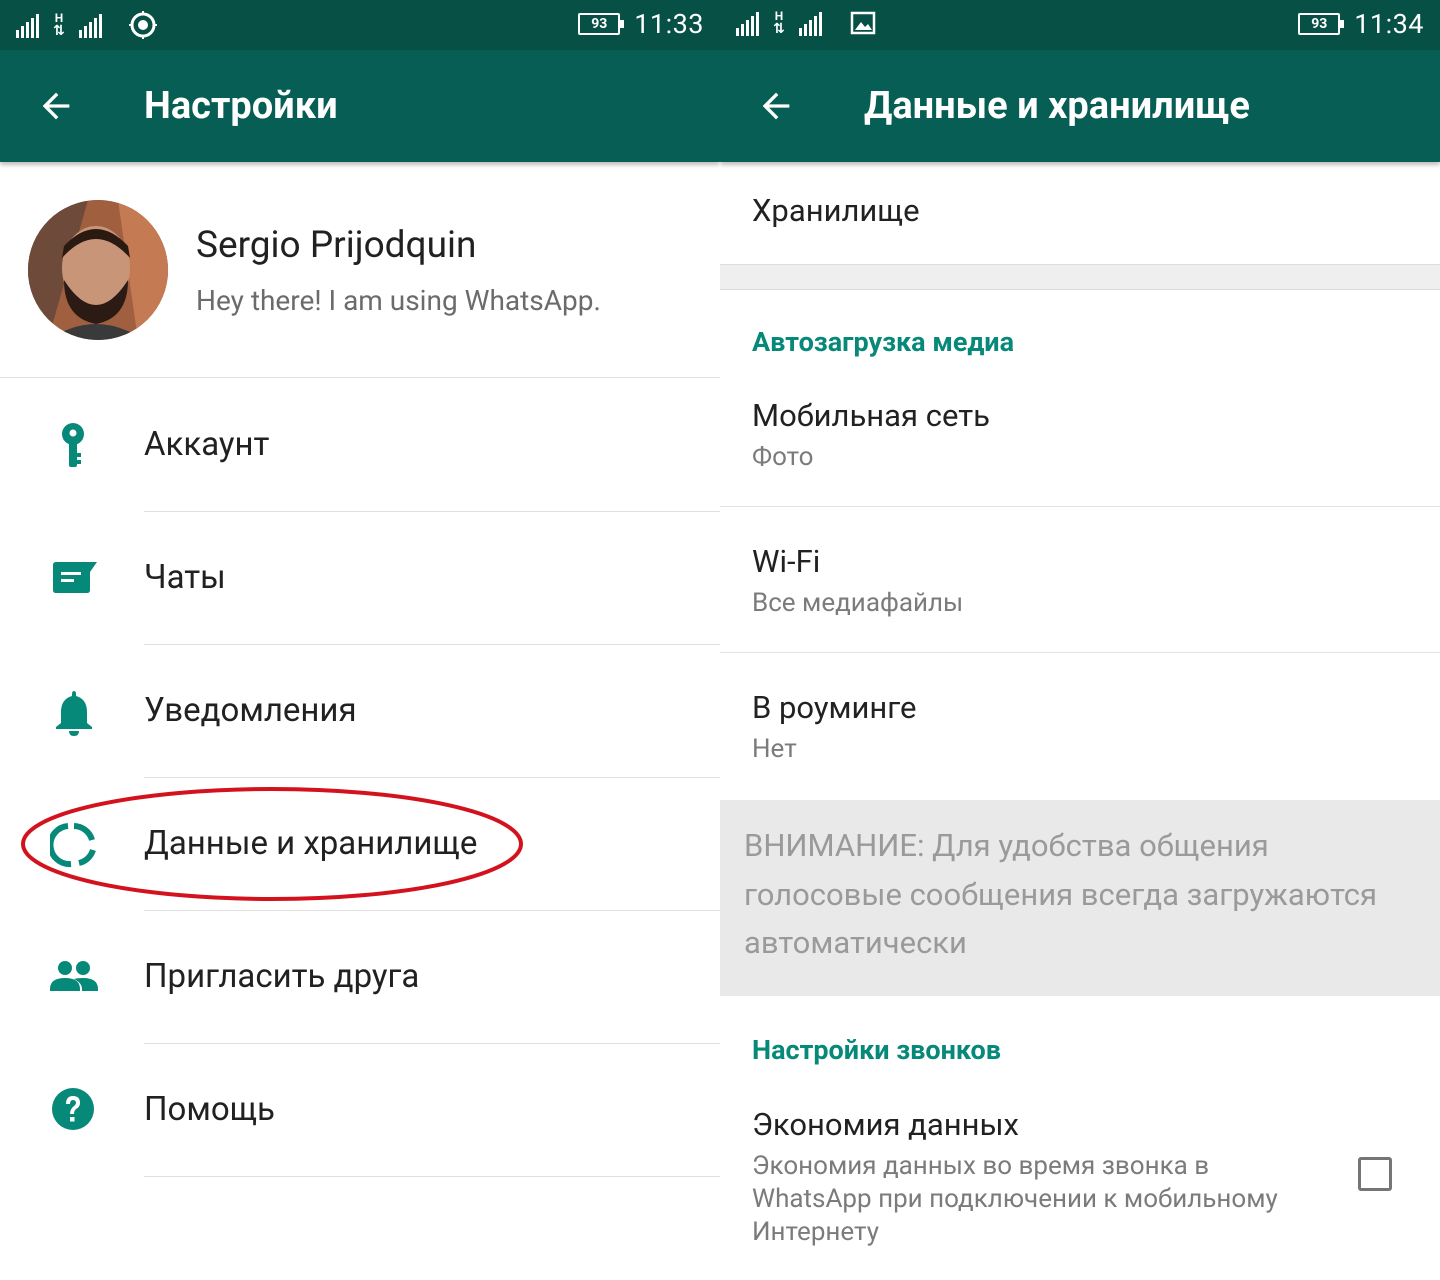 The width and height of the screenshot is (1440, 1280). I want to click on app-bar: Настройки, so click(360, 106).